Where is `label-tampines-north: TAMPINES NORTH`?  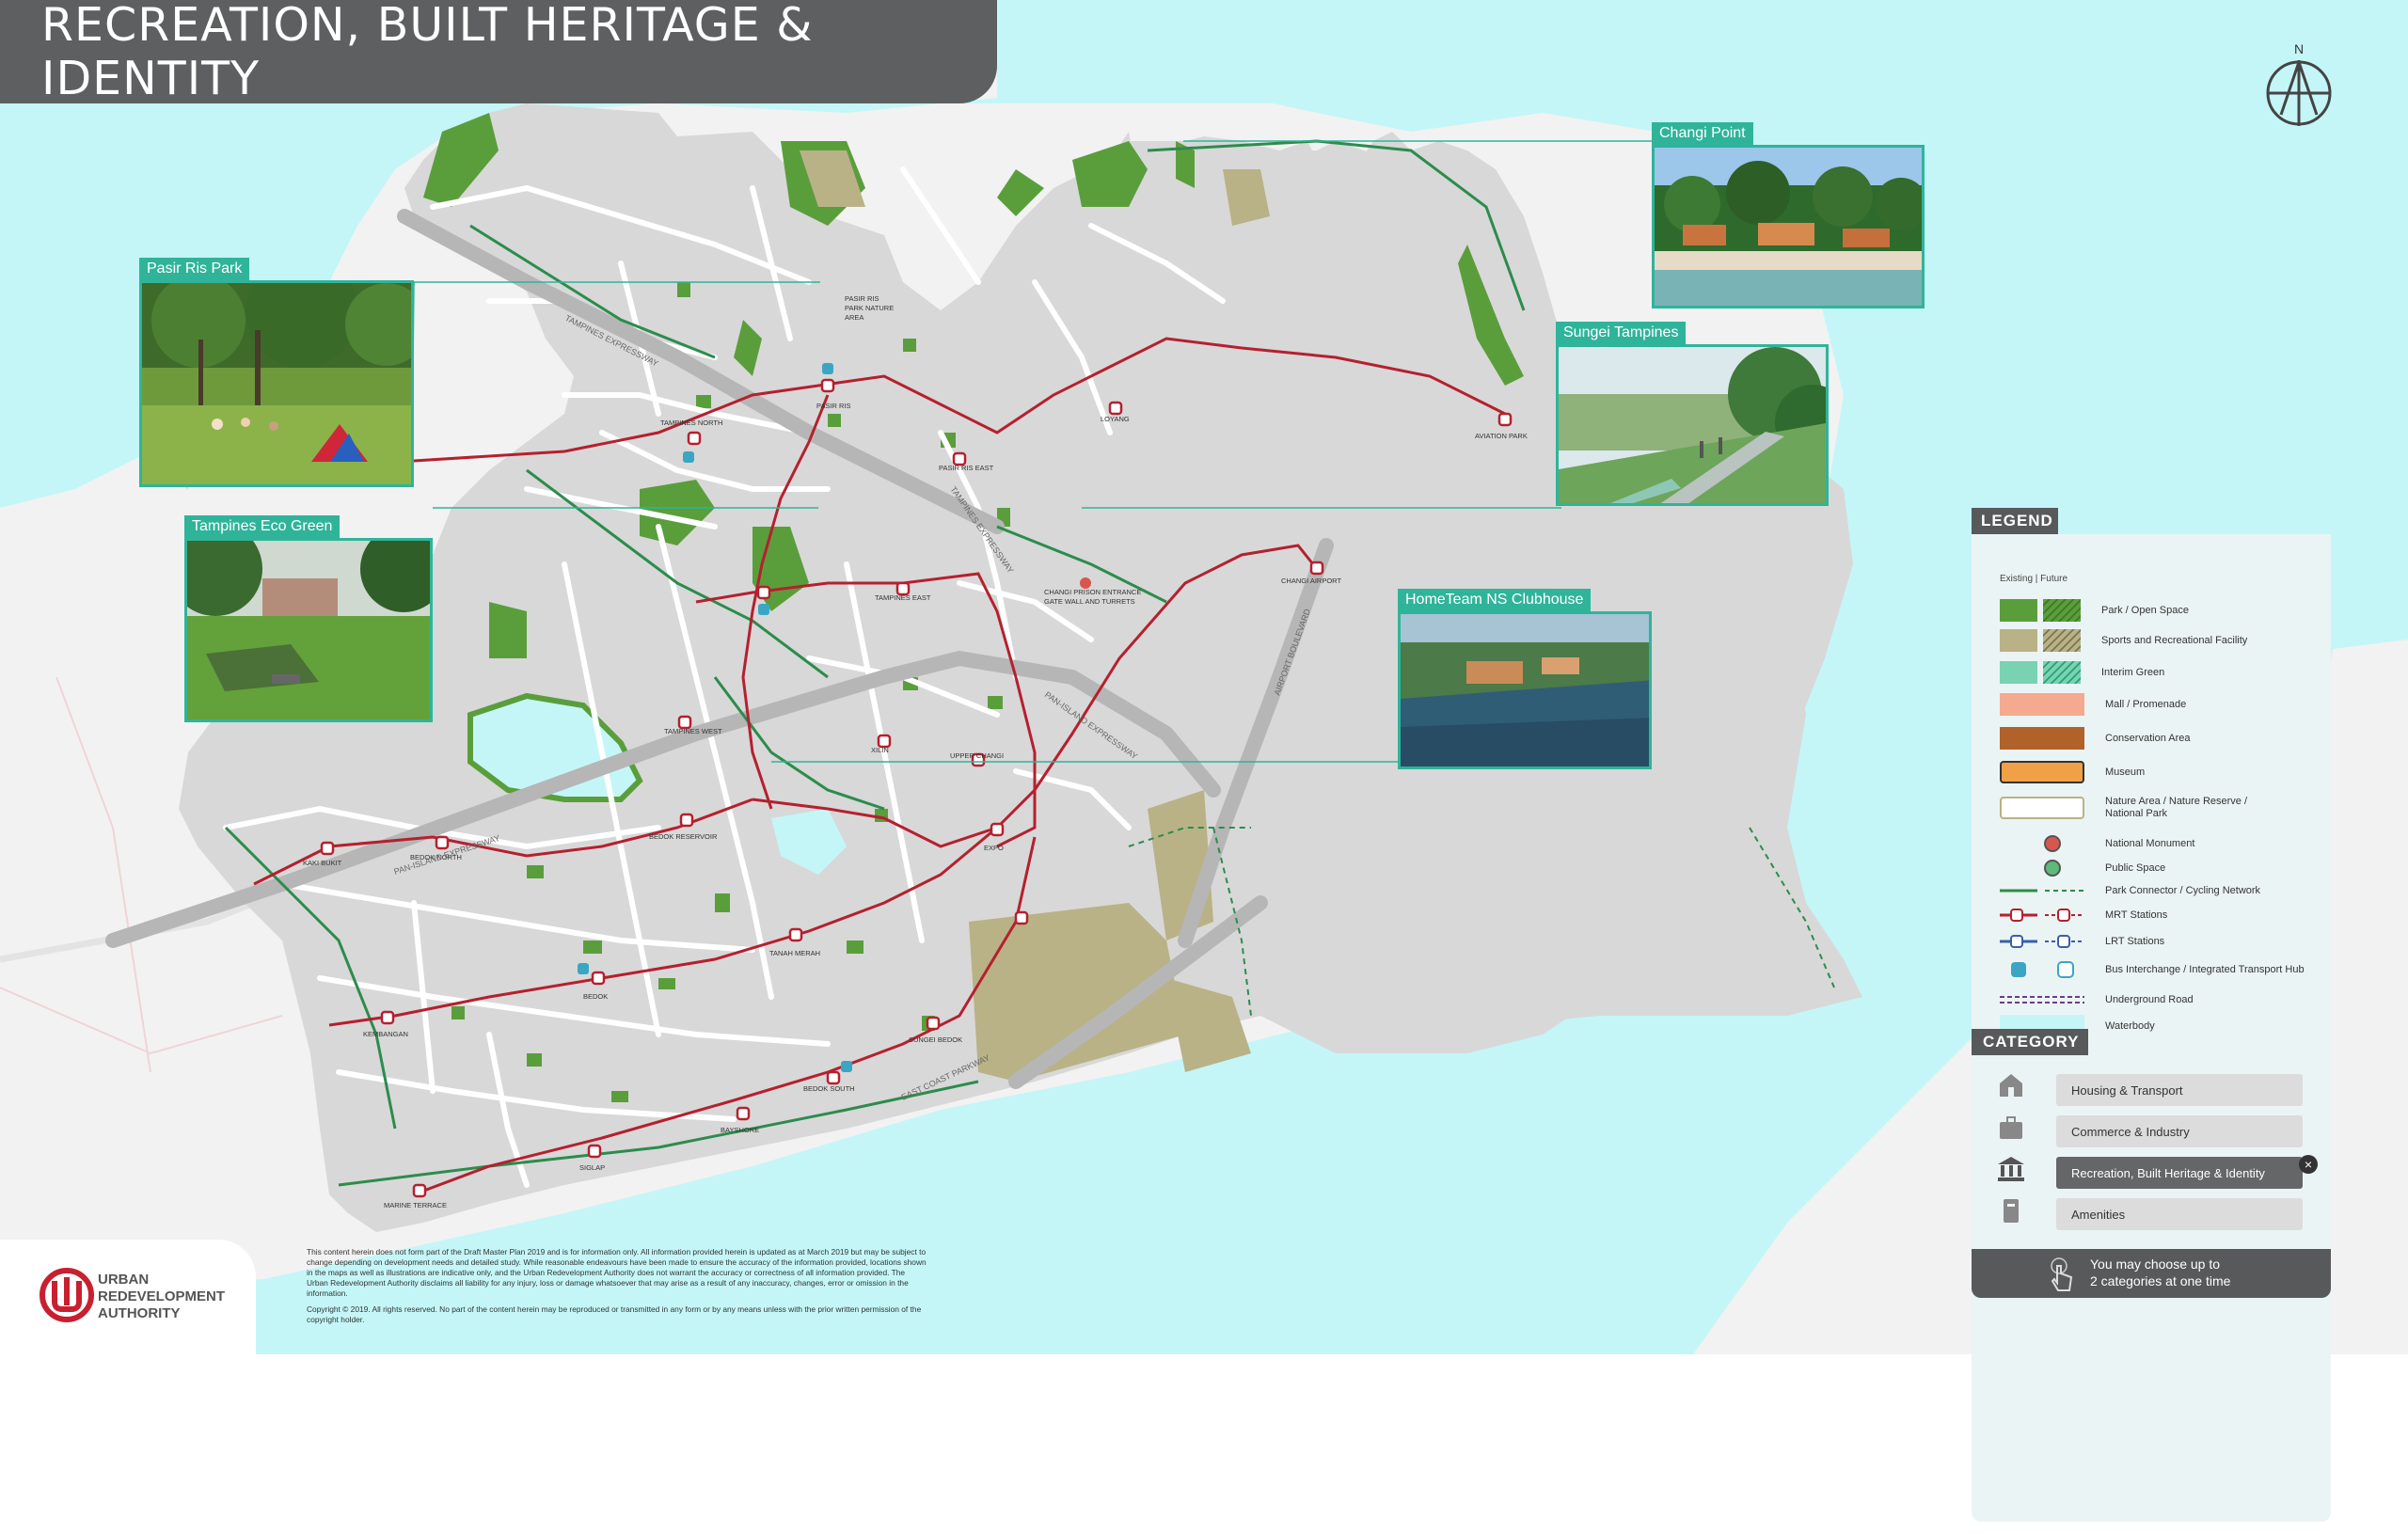 label-tampines-north: TAMPINES NORTH is located at coordinates (691, 423).